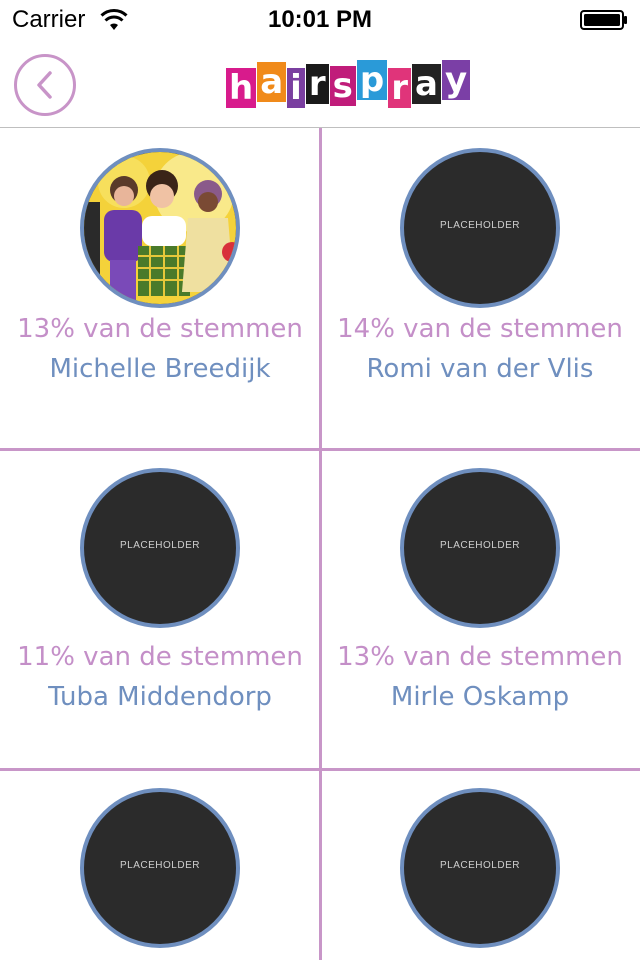 This screenshot has width=640, height=960. Describe the element at coordinates (603, 20) in the screenshot. I see `battery-icon` at that location.